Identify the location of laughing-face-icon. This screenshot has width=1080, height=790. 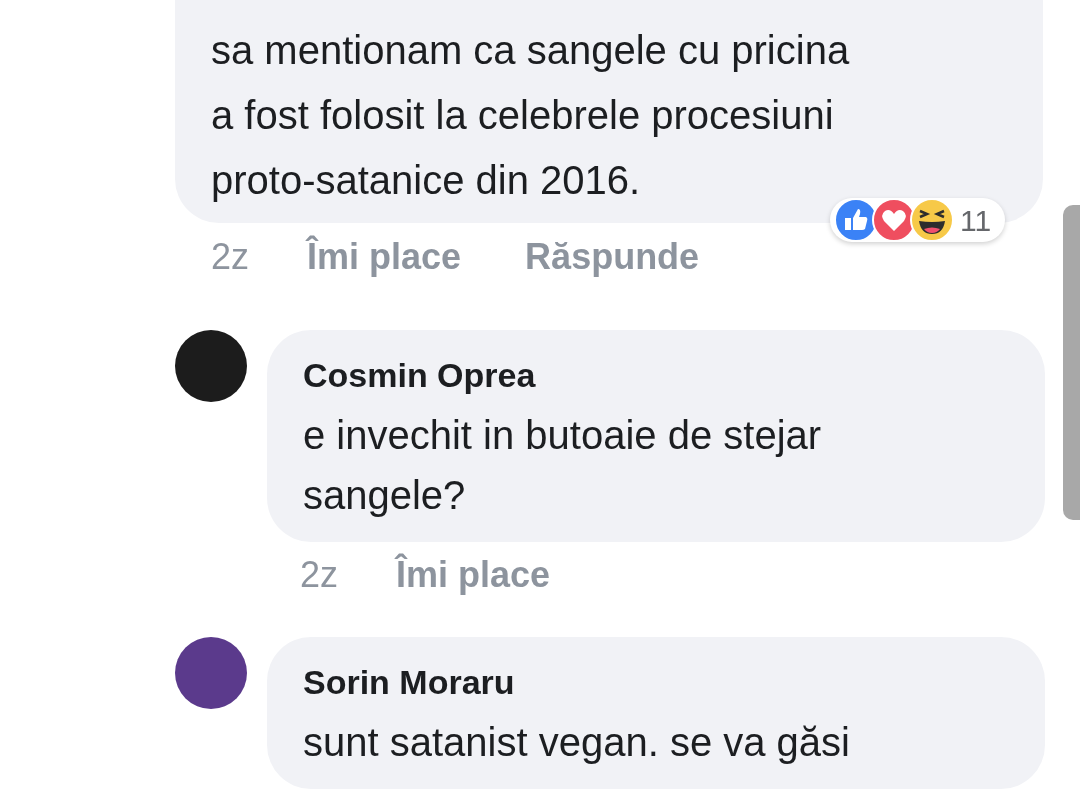
(932, 220).